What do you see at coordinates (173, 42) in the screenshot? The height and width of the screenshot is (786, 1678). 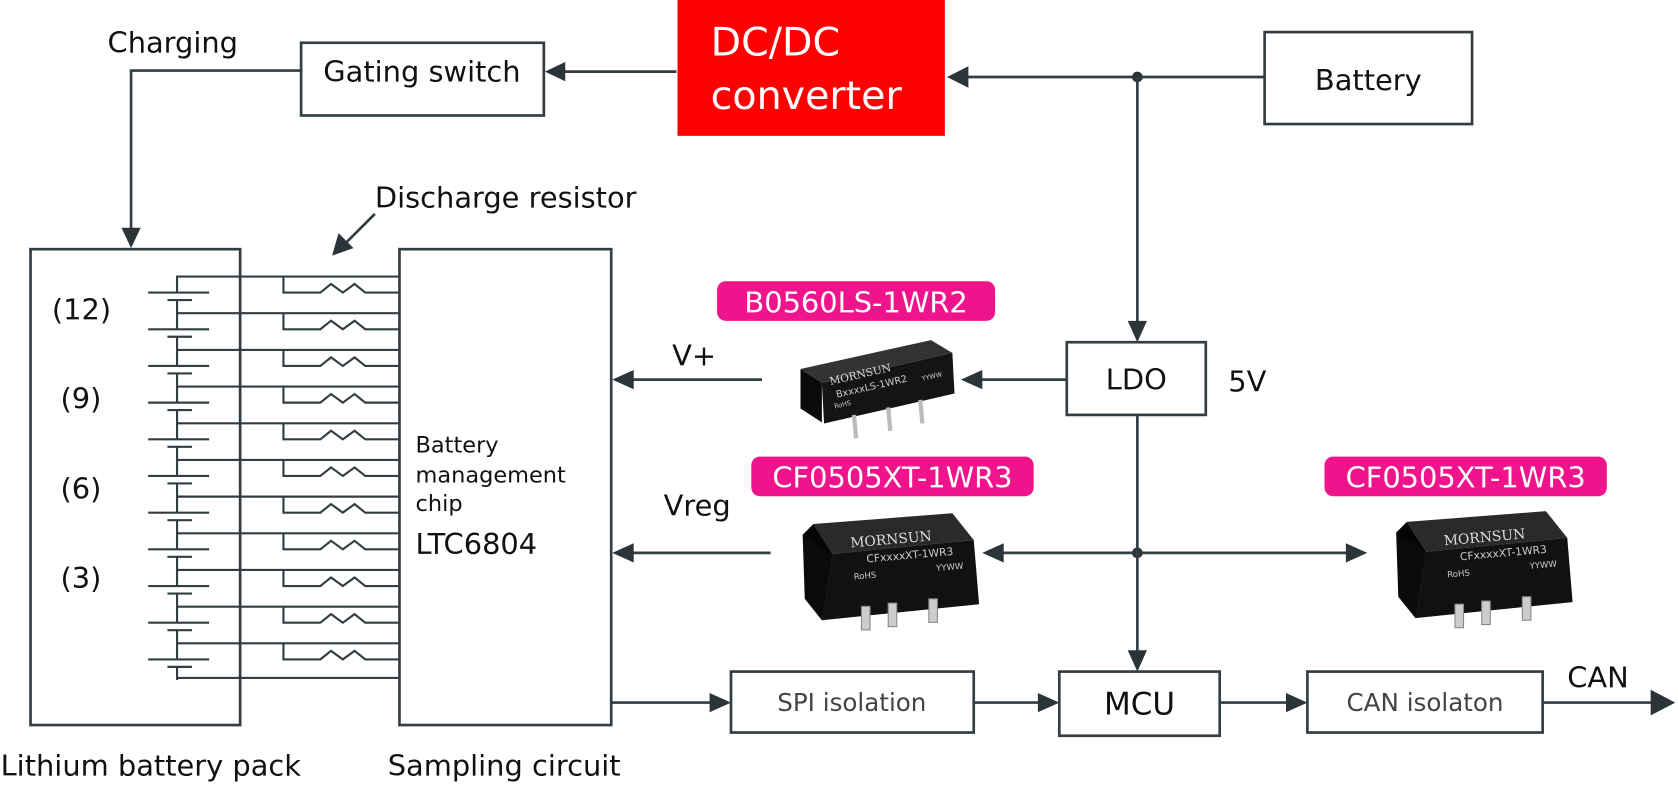 I see `charging-label: Charging` at bounding box center [173, 42].